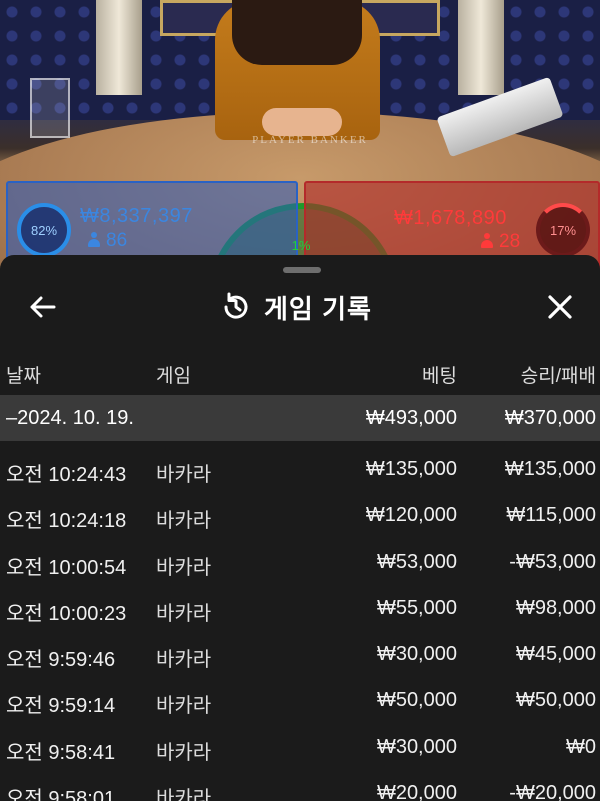 This screenshot has height=801, width=600. Describe the element at coordinates (300, 607) in the screenshot. I see `history-row: 오전 10:00:23 바카라 ₩55,000 ₩98,000` at that location.